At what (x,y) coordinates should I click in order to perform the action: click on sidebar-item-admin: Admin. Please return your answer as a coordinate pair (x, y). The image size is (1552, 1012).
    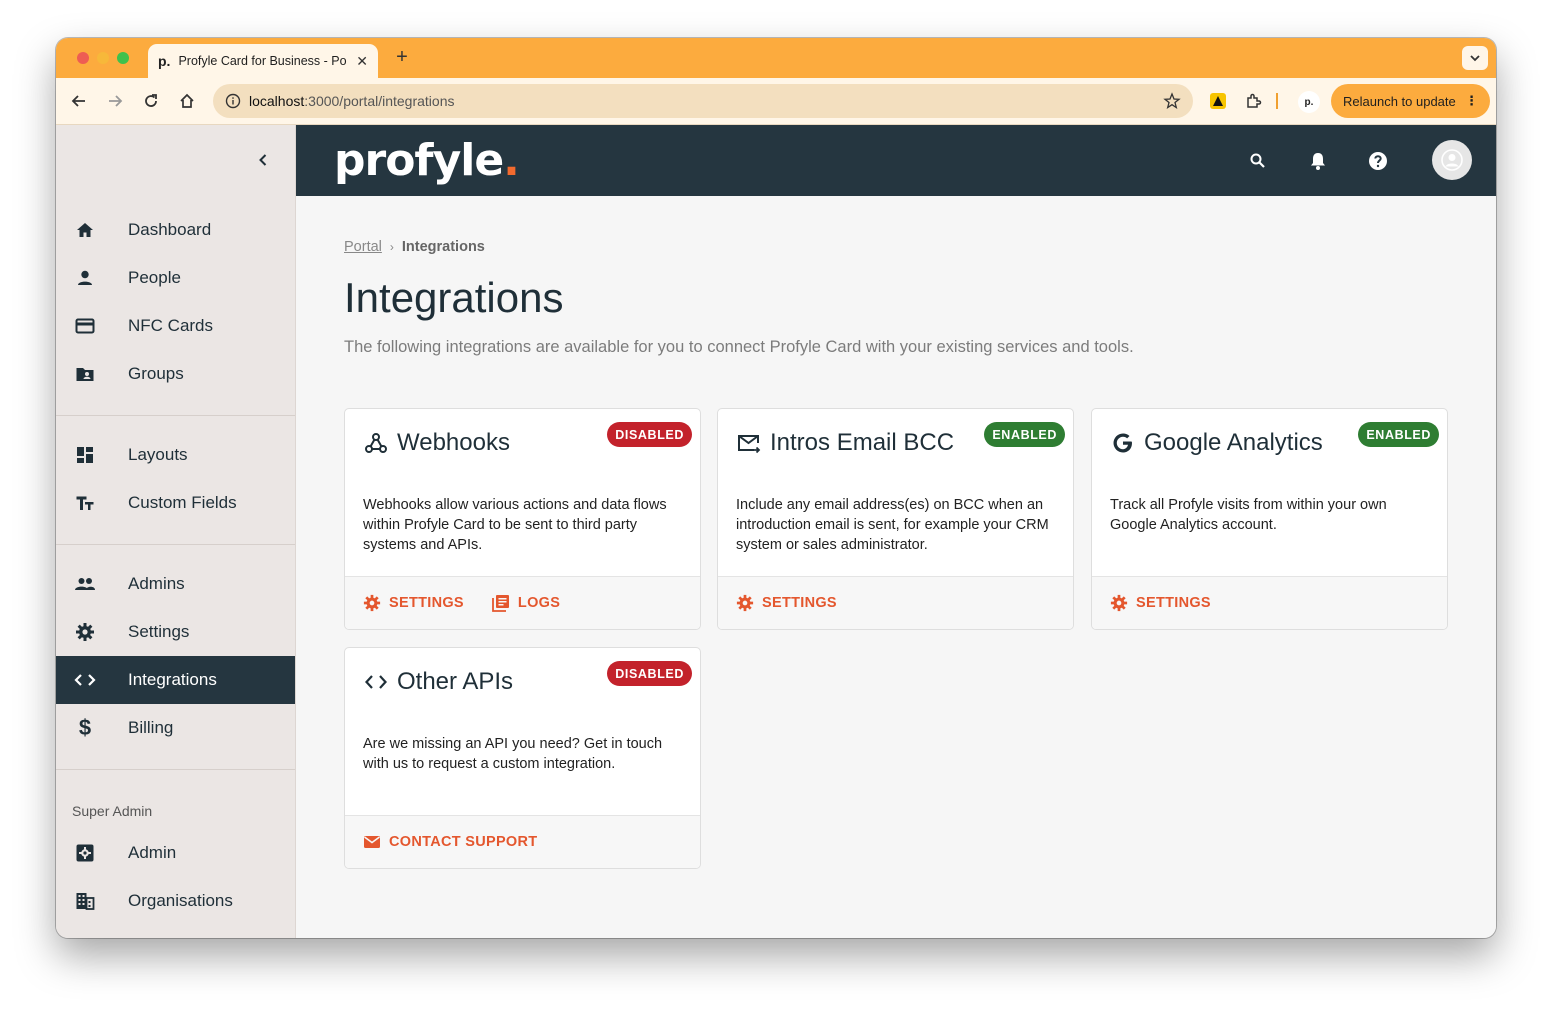
    Looking at the image, I should click on (175, 853).